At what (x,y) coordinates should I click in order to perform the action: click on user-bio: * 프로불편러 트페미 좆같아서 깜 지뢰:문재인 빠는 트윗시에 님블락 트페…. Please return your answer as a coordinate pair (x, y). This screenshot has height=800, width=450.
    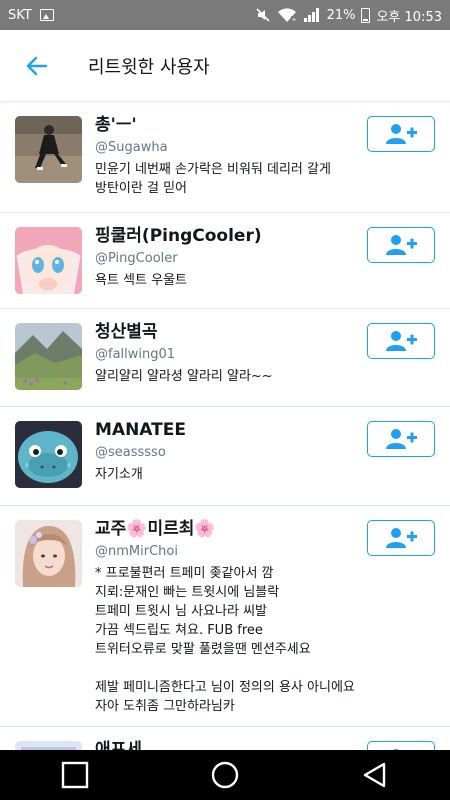
    Looking at the image, I should click on (225, 640).